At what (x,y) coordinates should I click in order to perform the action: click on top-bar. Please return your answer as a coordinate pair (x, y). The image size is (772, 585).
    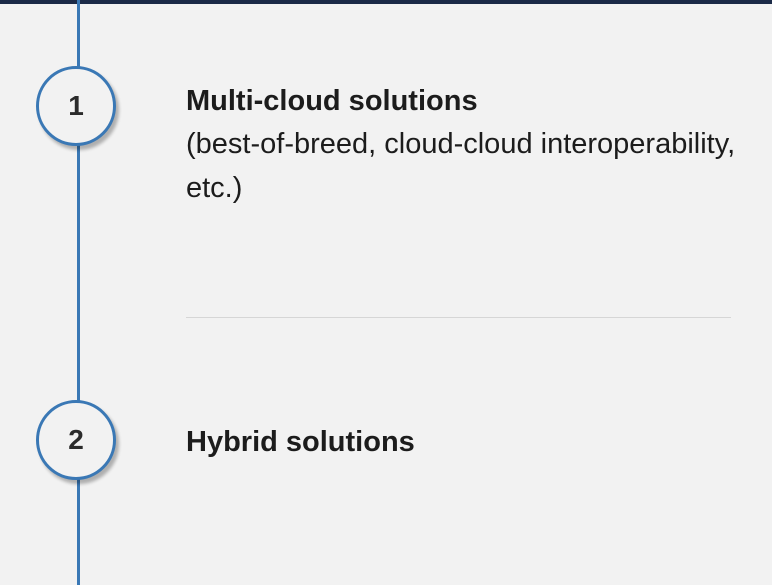
    Looking at the image, I should click on (386, 2).